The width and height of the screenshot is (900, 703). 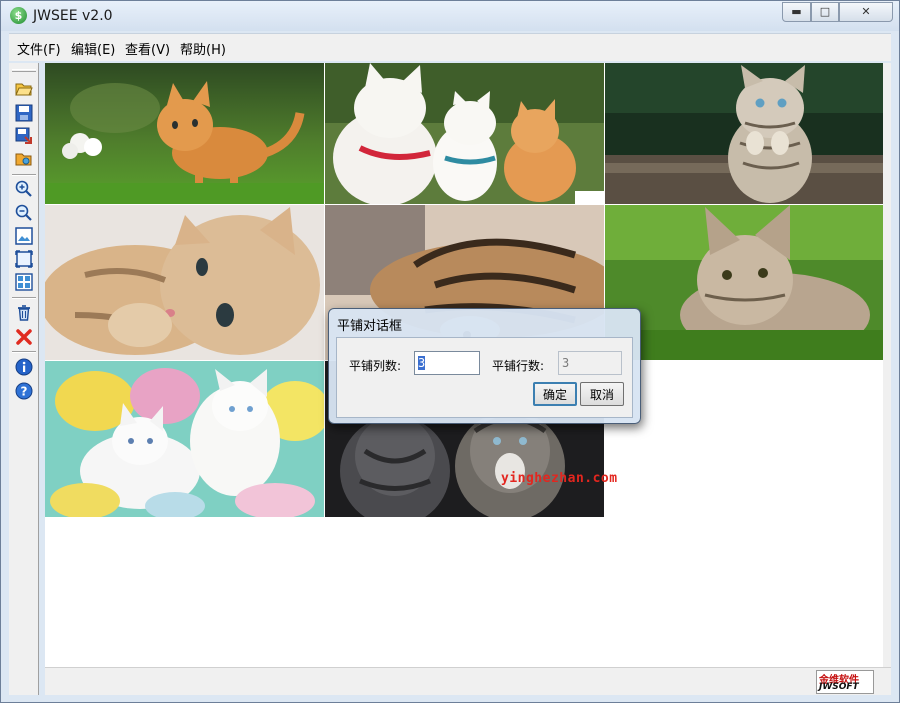 What do you see at coordinates (147, 48) in the screenshot?
I see `menu-view: 查看(V)` at bounding box center [147, 48].